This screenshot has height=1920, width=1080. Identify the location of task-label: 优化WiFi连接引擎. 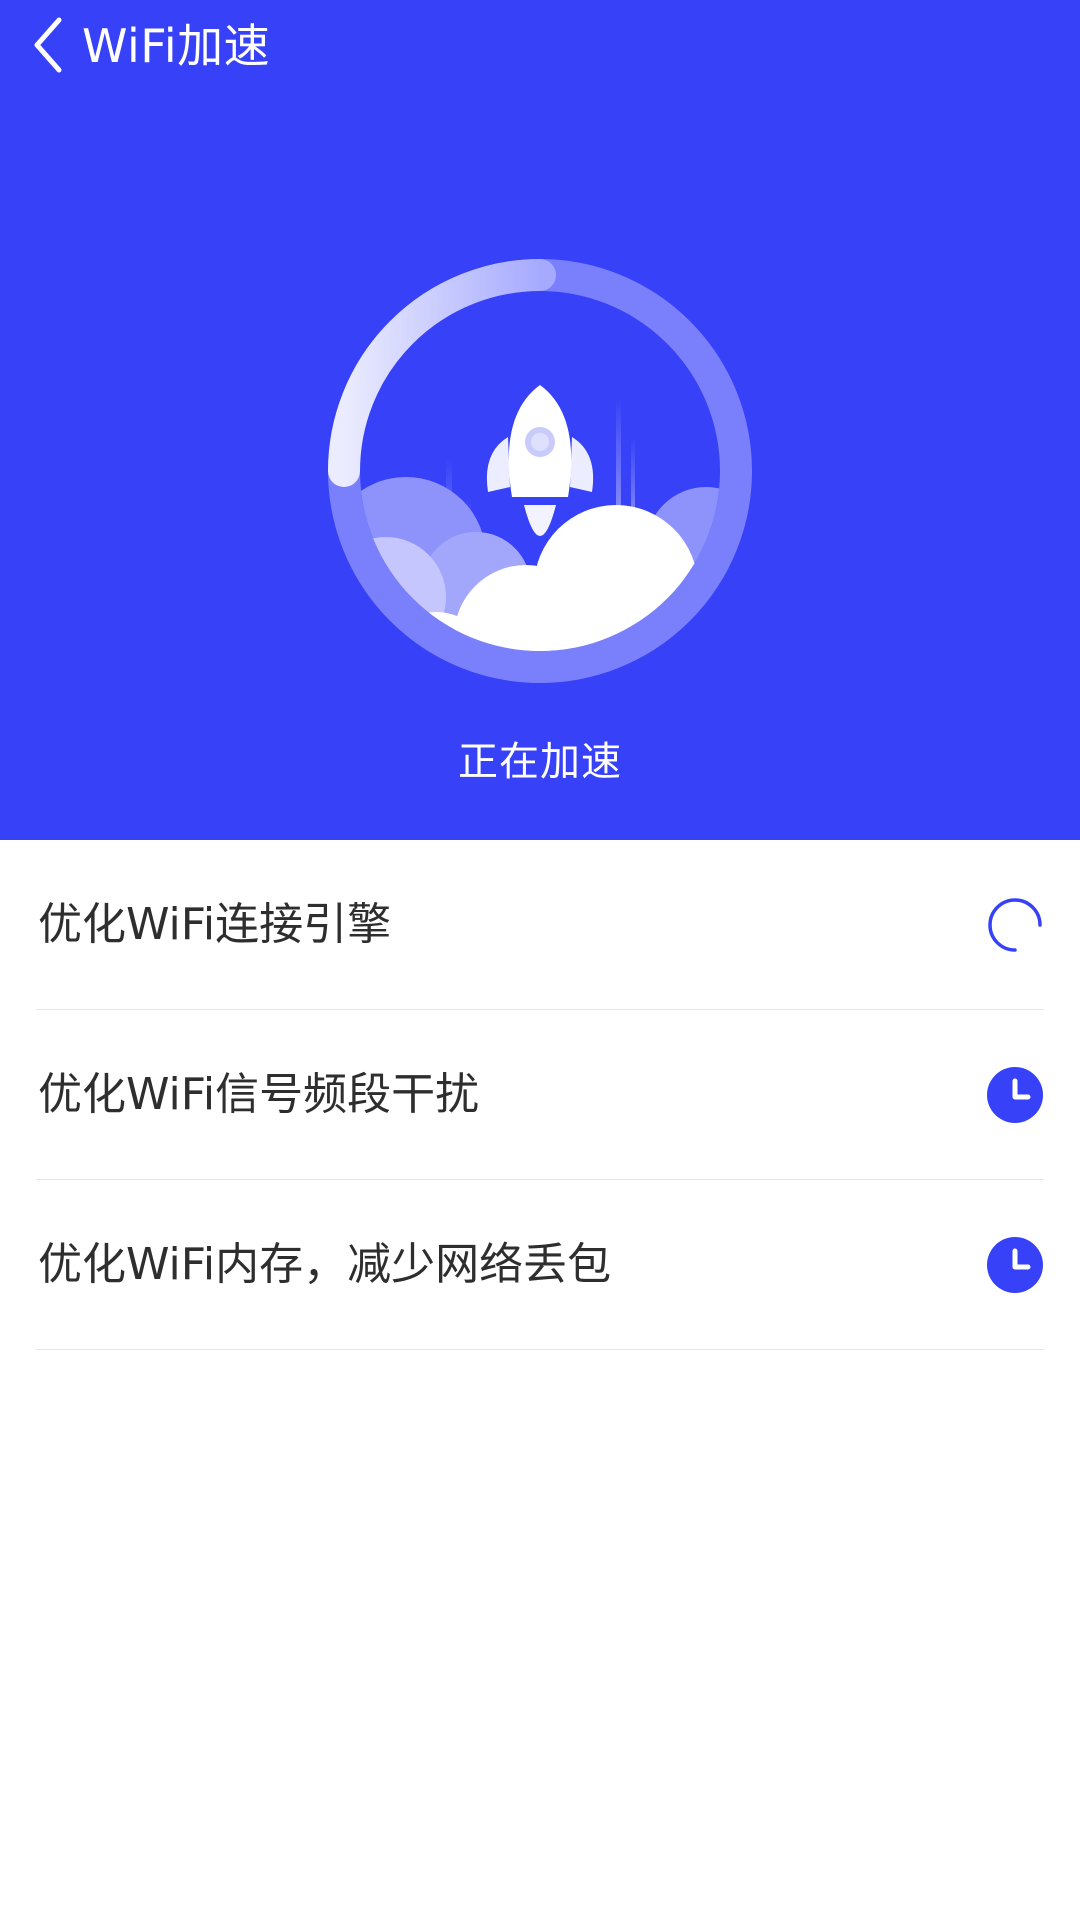
(215, 924).